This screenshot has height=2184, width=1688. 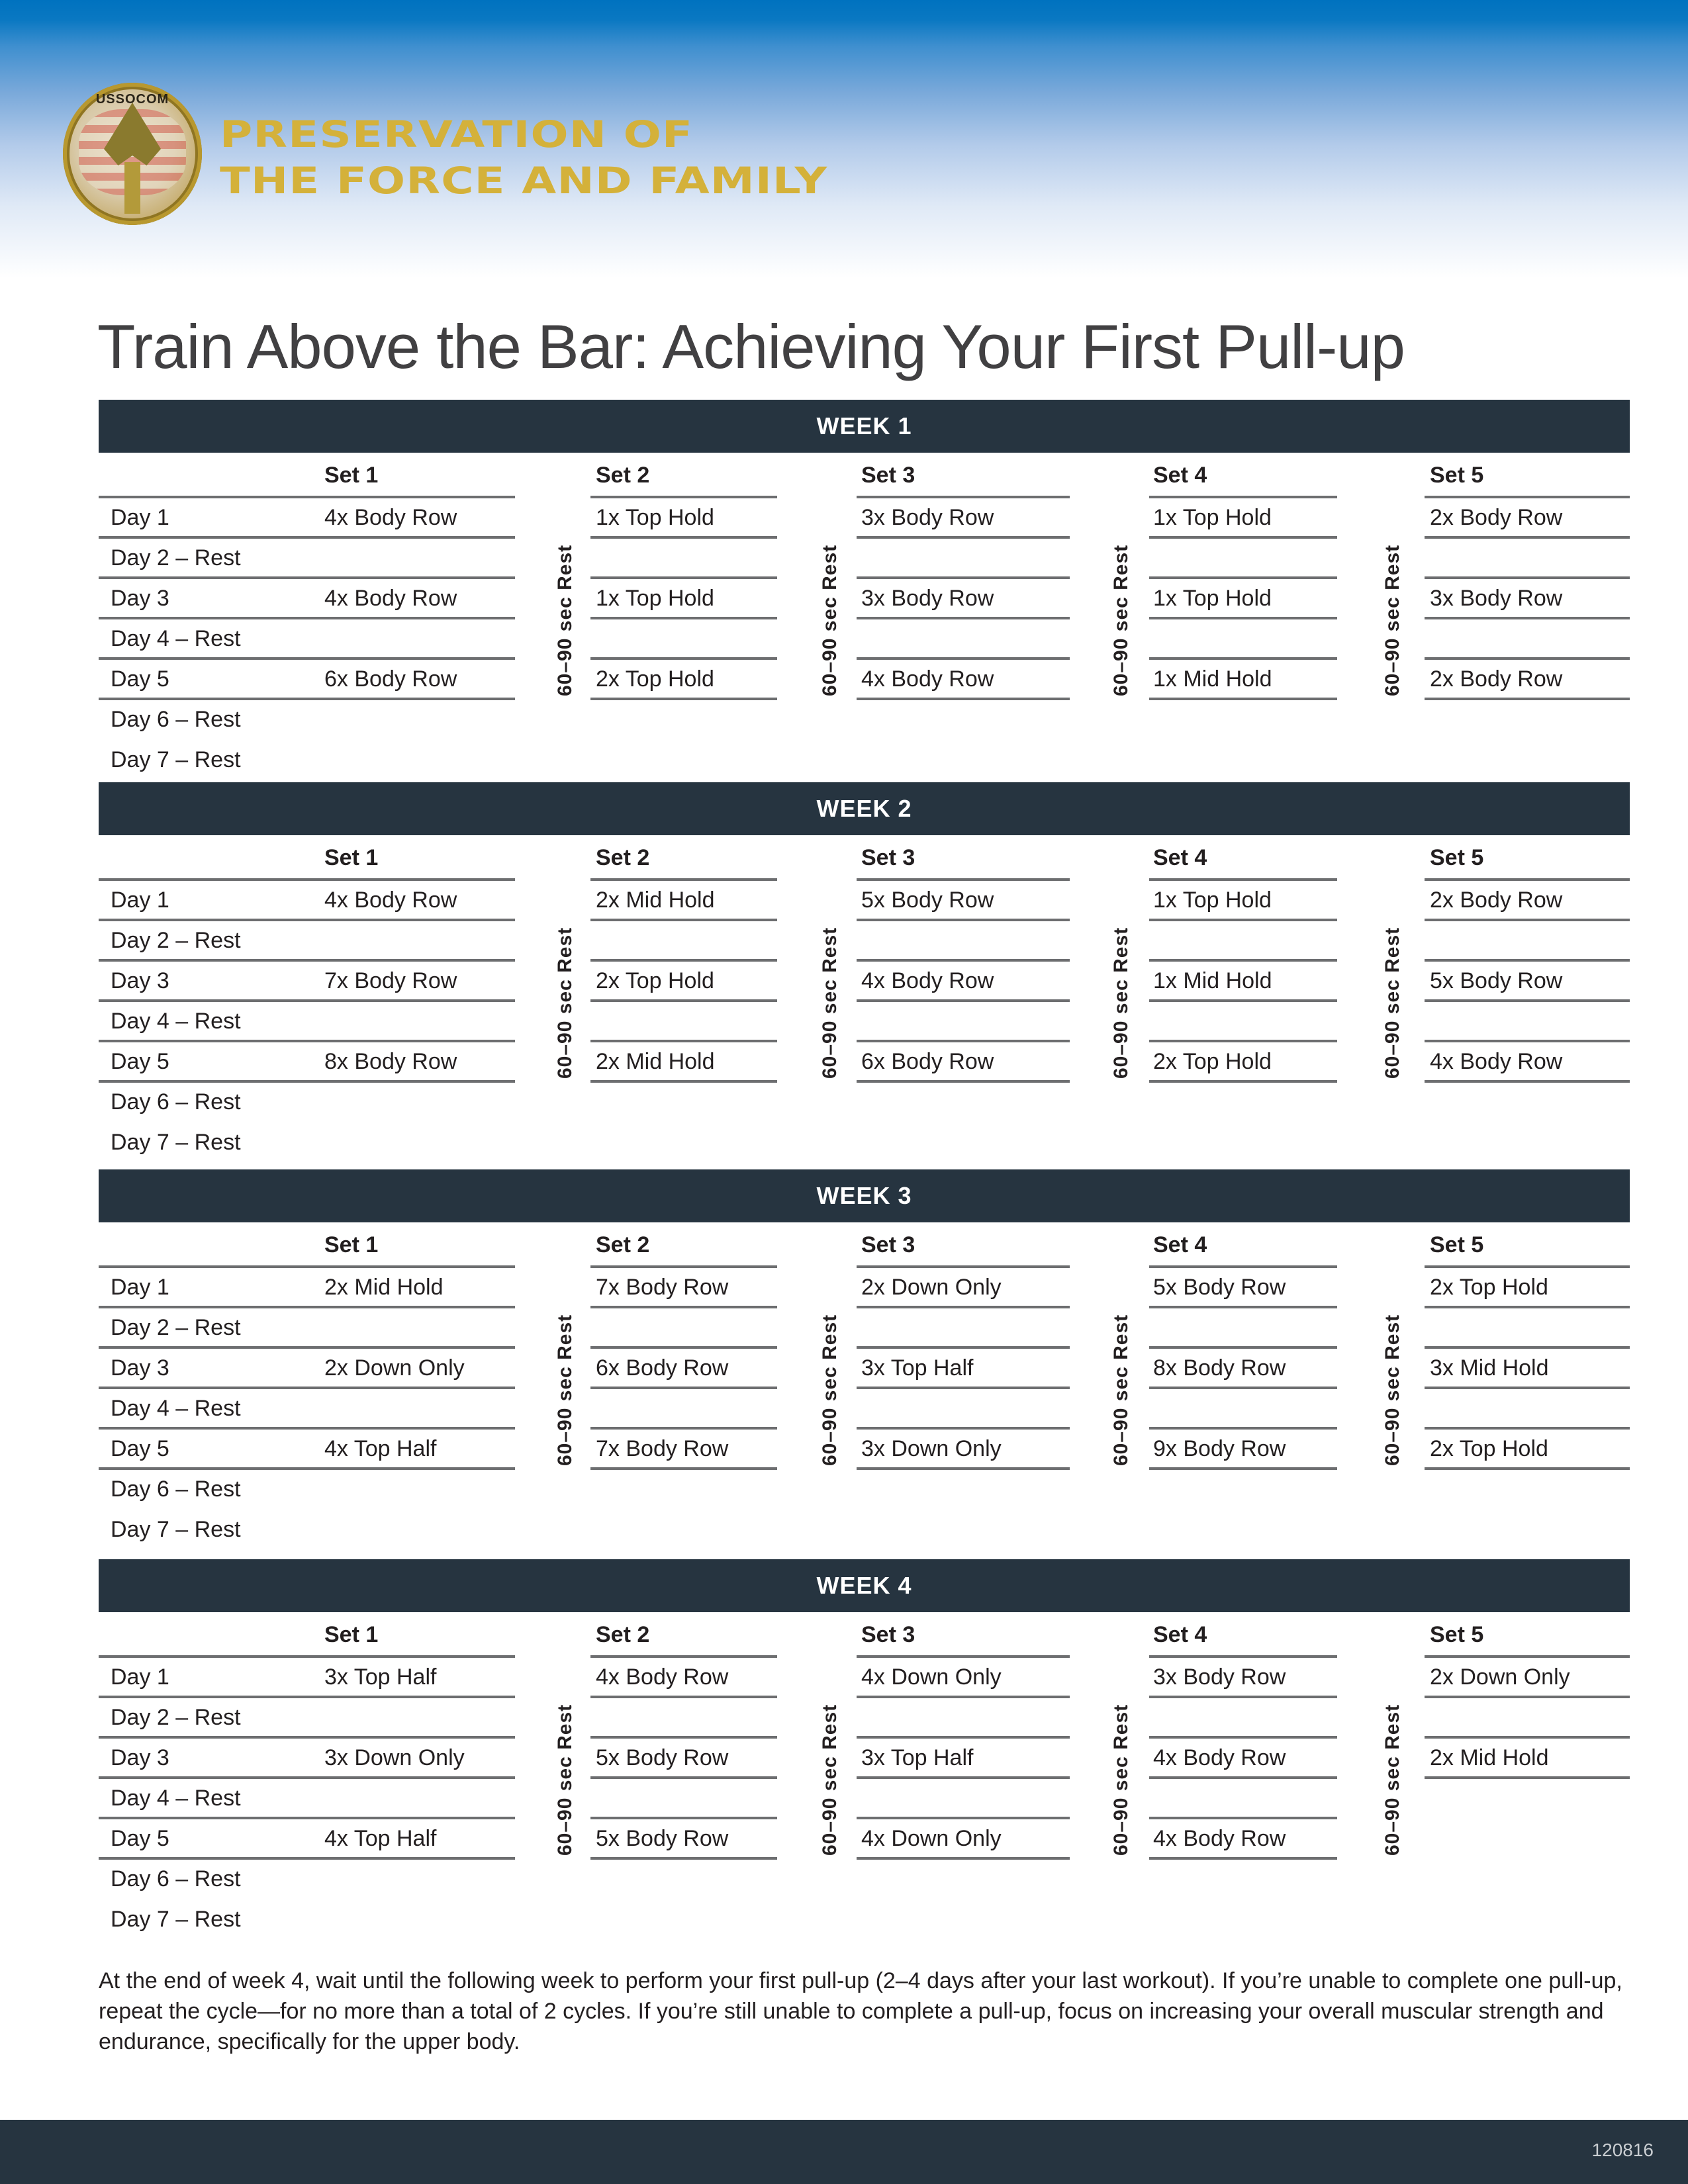 What do you see at coordinates (176, 1142) in the screenshot?
I see `day-label: Day 7 – Rest` at bounding box center [176, 1142].